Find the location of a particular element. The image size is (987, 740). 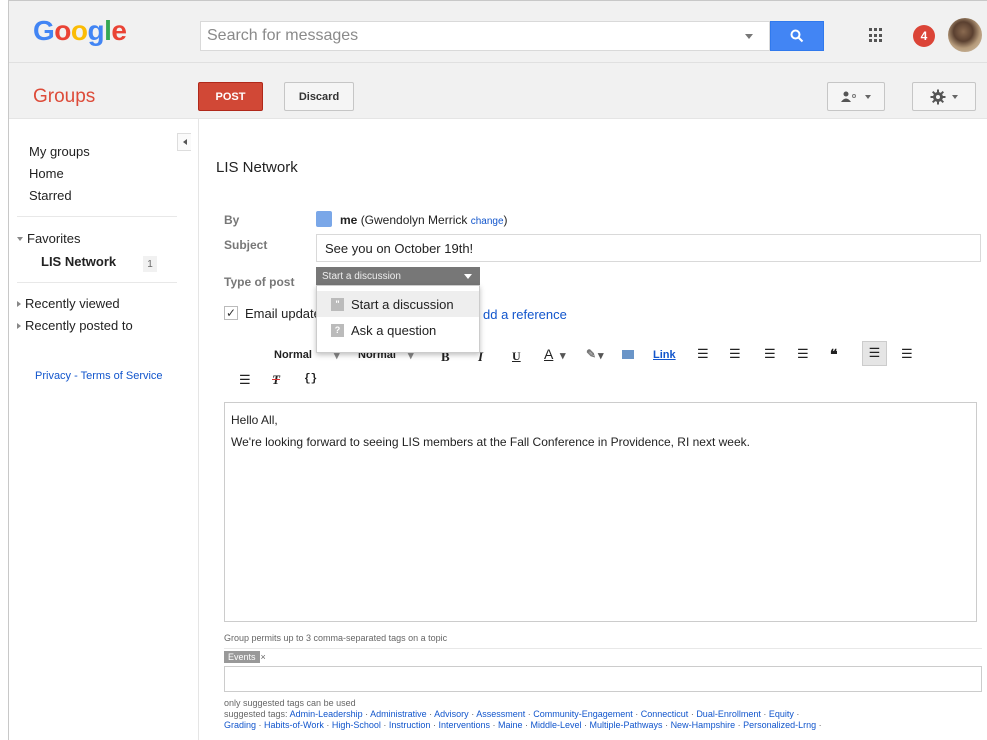

suggested-tag: Multiple-Pathways is located at coordinates (626, 725).